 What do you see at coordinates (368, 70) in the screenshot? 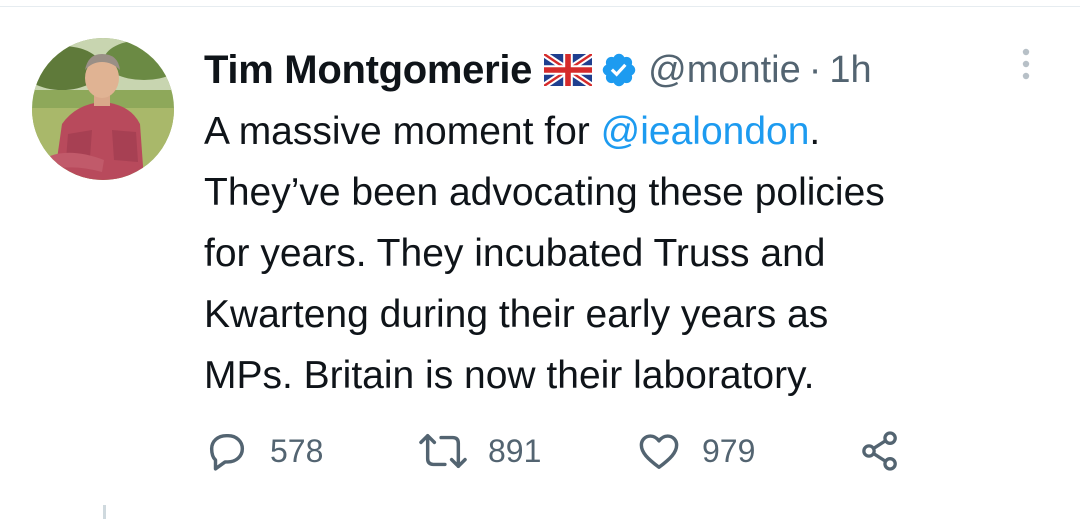
I see `author-display-name: Tim Montgomerie` at bounding box center [368, 70].